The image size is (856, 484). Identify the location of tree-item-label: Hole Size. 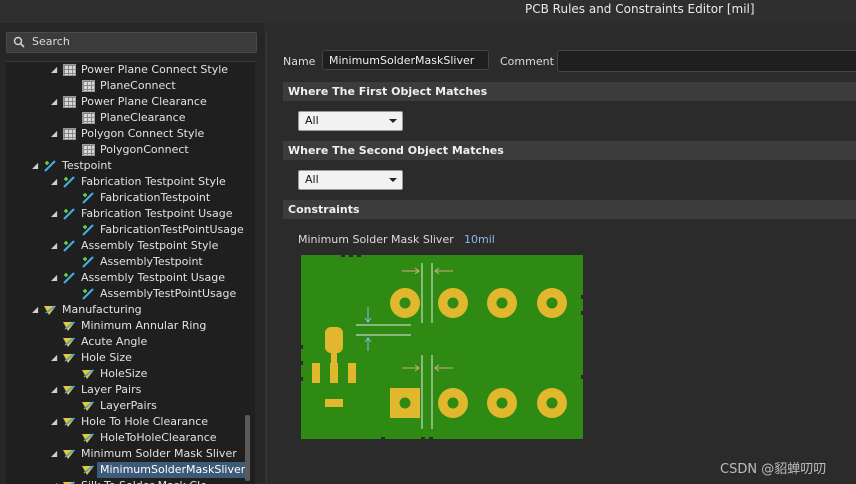
(106, 357).